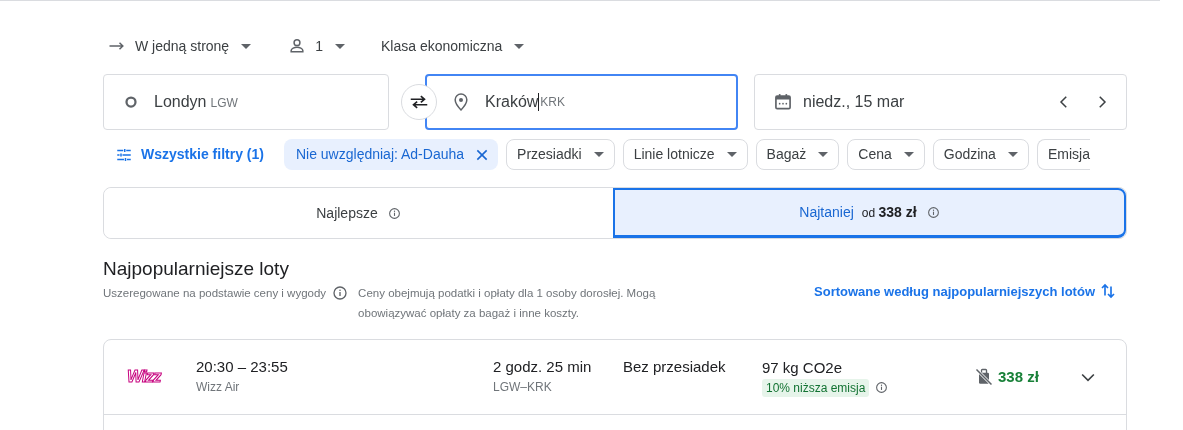 This screenshot has width=1183, height=430. What do you see at coordinates (869, 213) in the screenshot?
I see `sort-tab: Najtaniej od 338 zł` at bounding box center [869, 213].